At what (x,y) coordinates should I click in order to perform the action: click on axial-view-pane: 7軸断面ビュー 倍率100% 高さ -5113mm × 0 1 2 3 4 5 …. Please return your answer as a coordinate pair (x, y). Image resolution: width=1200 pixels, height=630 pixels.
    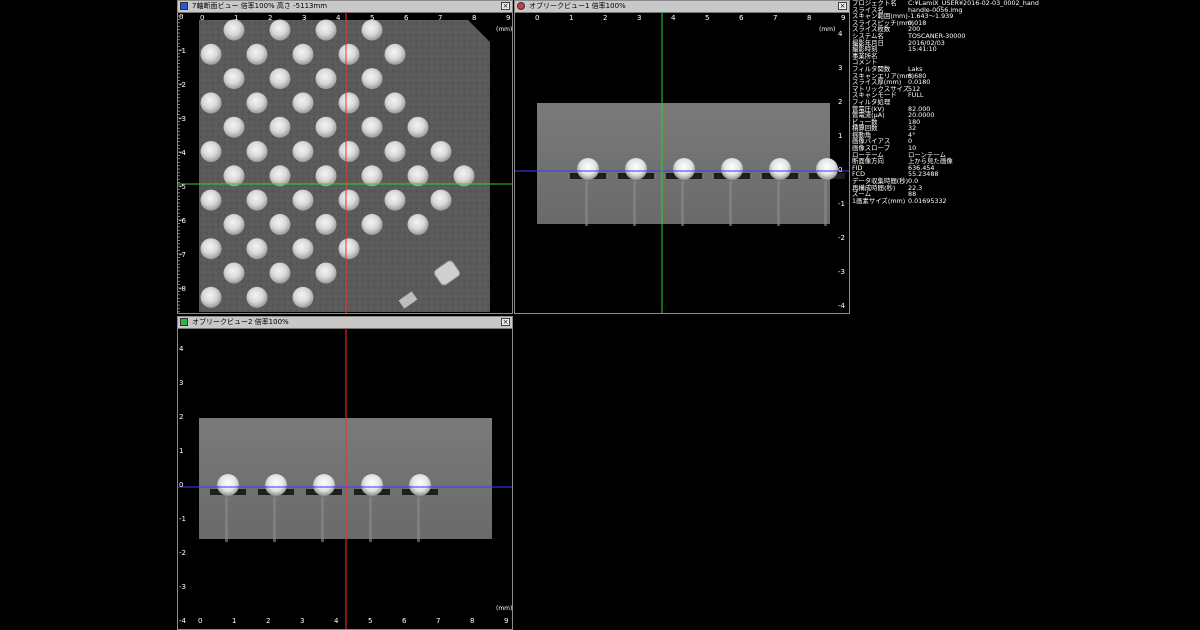
    Looking at the image, I should click on (345, 157).